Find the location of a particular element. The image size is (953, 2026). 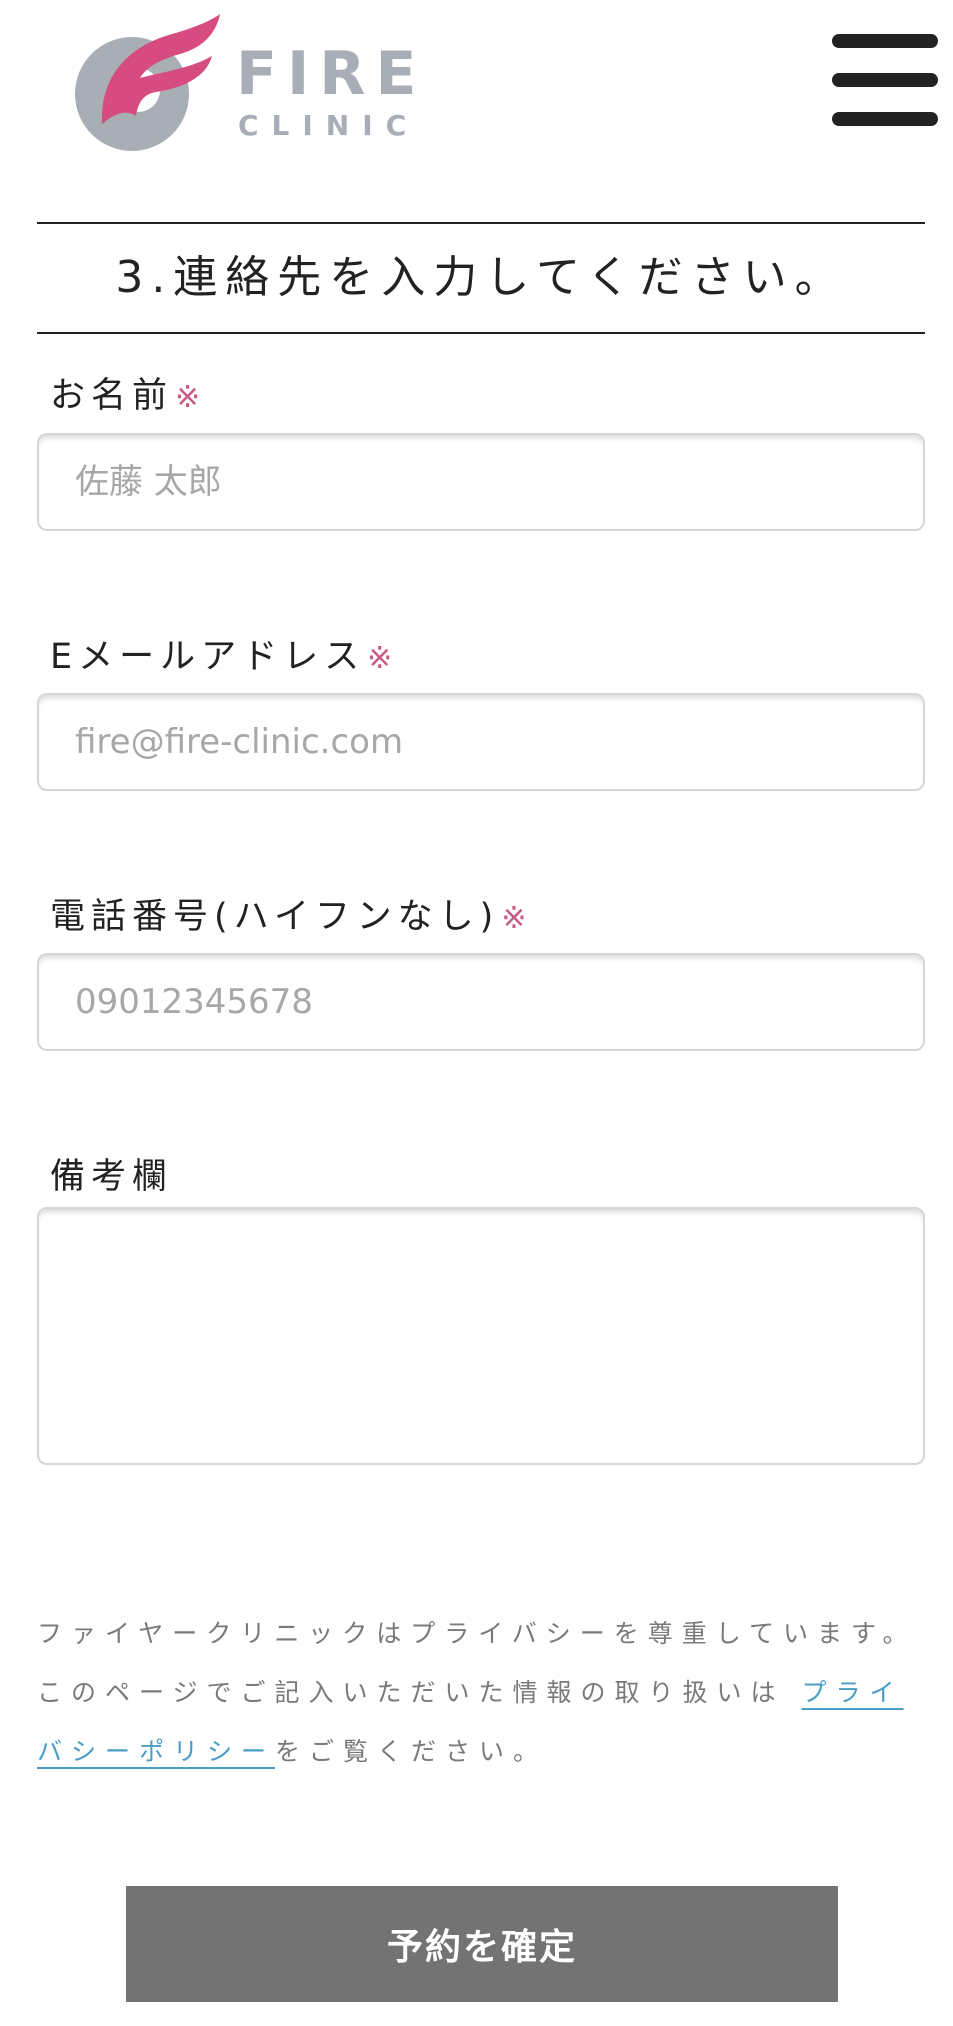

section-title-box: 3.連絡先を入力してください。 is located at coordinates (481, 278).